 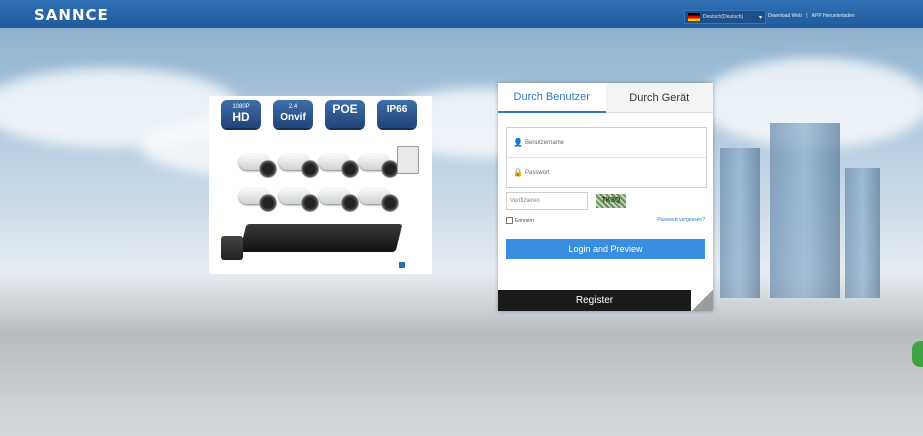 What do you see at coordinates (518, 142) in the screenshot?
I see `user-icon: 👤` at bounding box center [518, 142].